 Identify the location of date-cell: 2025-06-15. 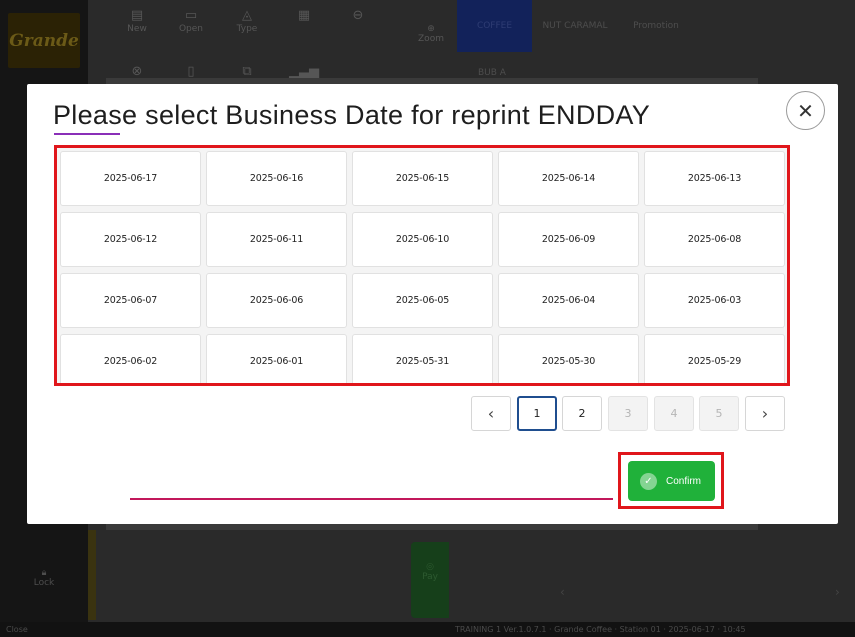
(422, 178).